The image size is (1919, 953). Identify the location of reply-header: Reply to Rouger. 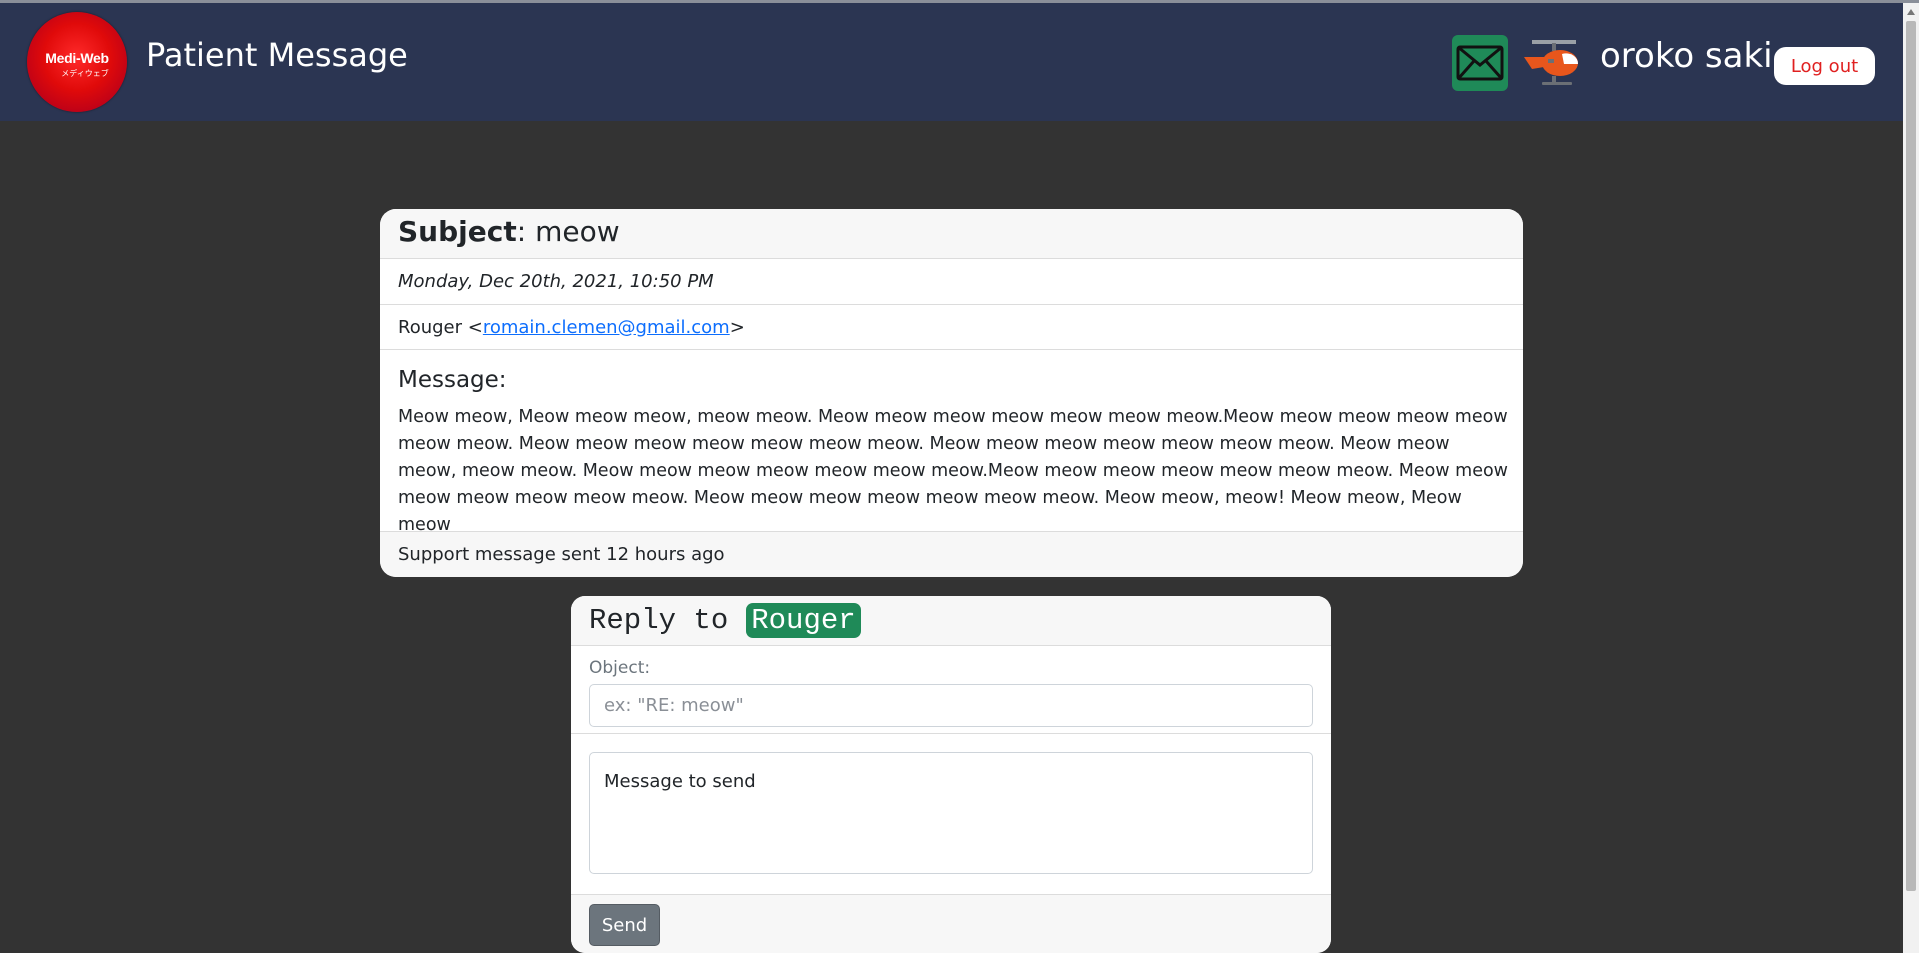
(951, 621).